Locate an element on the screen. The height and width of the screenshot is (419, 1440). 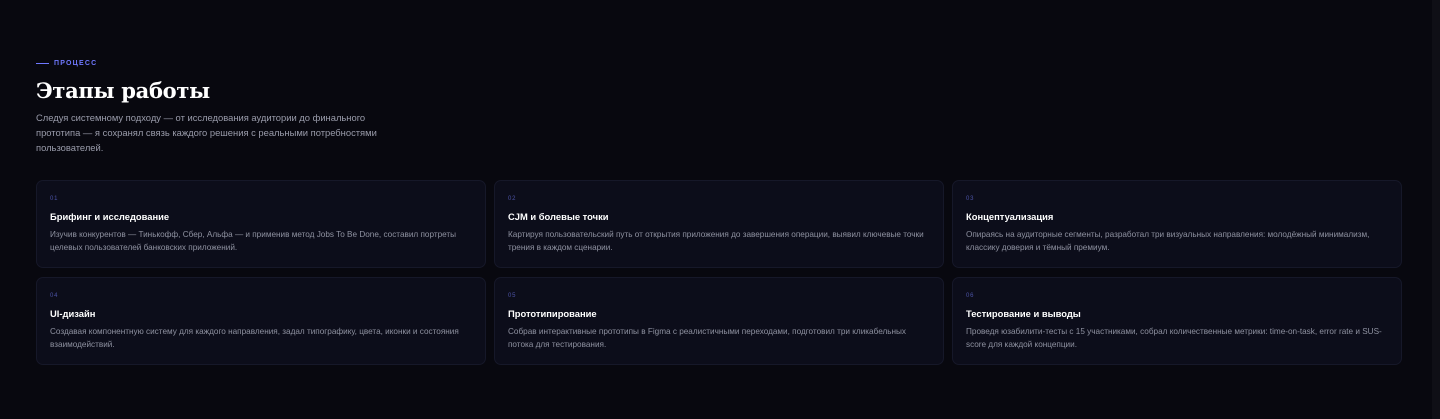
step-title: Тестирование и выводы is located at coordinates (1023, 313).